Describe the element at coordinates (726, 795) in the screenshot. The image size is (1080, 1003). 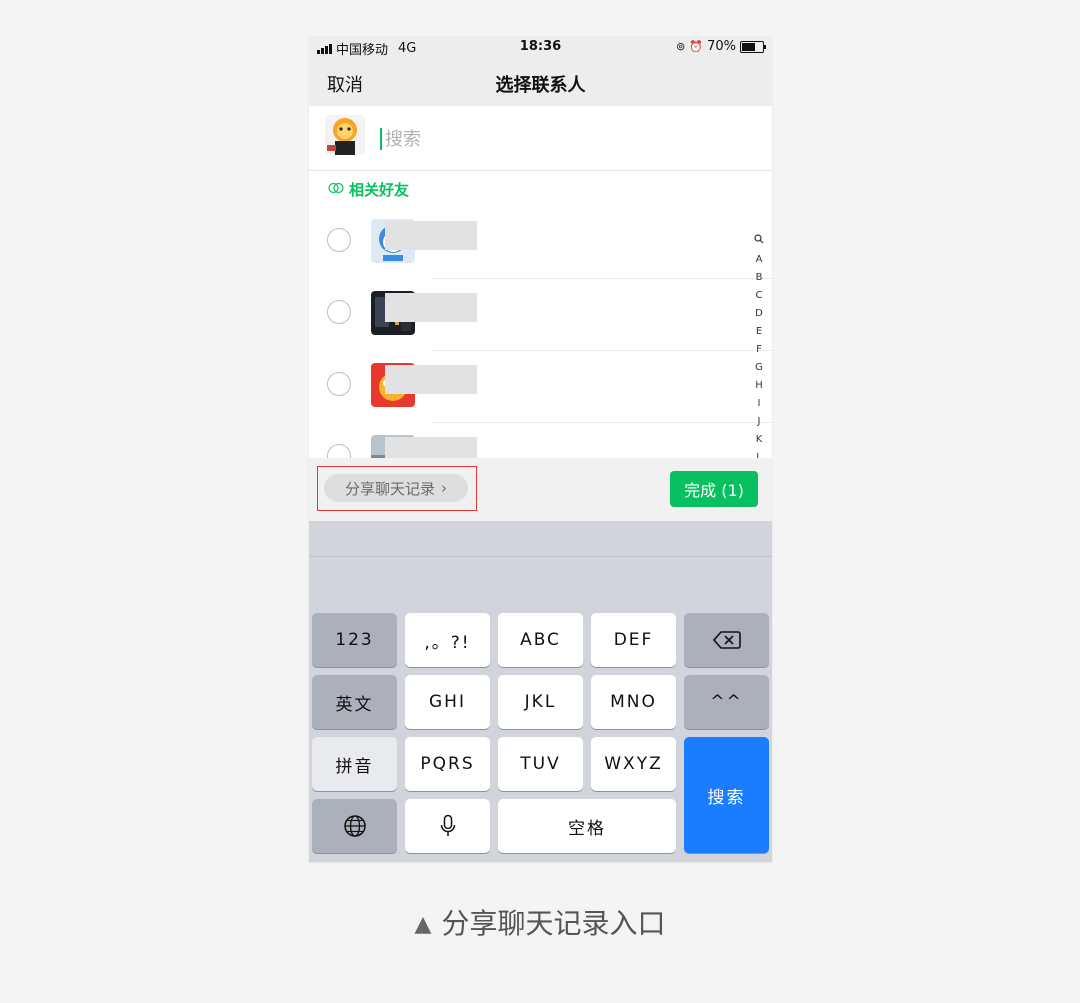
I see `key-search: 搜索` at that location.